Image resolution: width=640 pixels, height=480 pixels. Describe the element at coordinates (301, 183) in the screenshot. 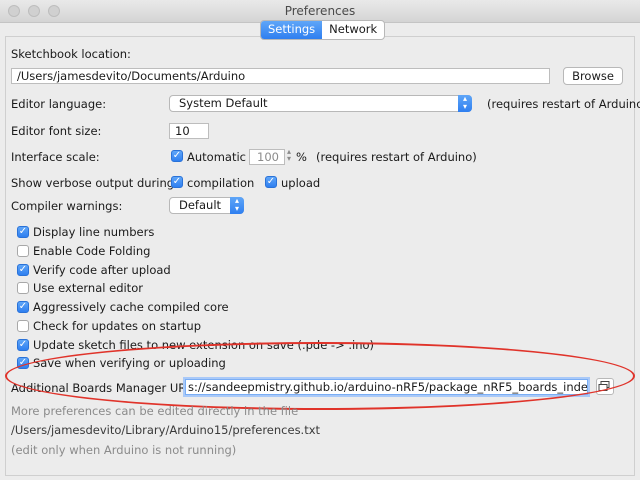

I see `upload-label: upload` at that location.